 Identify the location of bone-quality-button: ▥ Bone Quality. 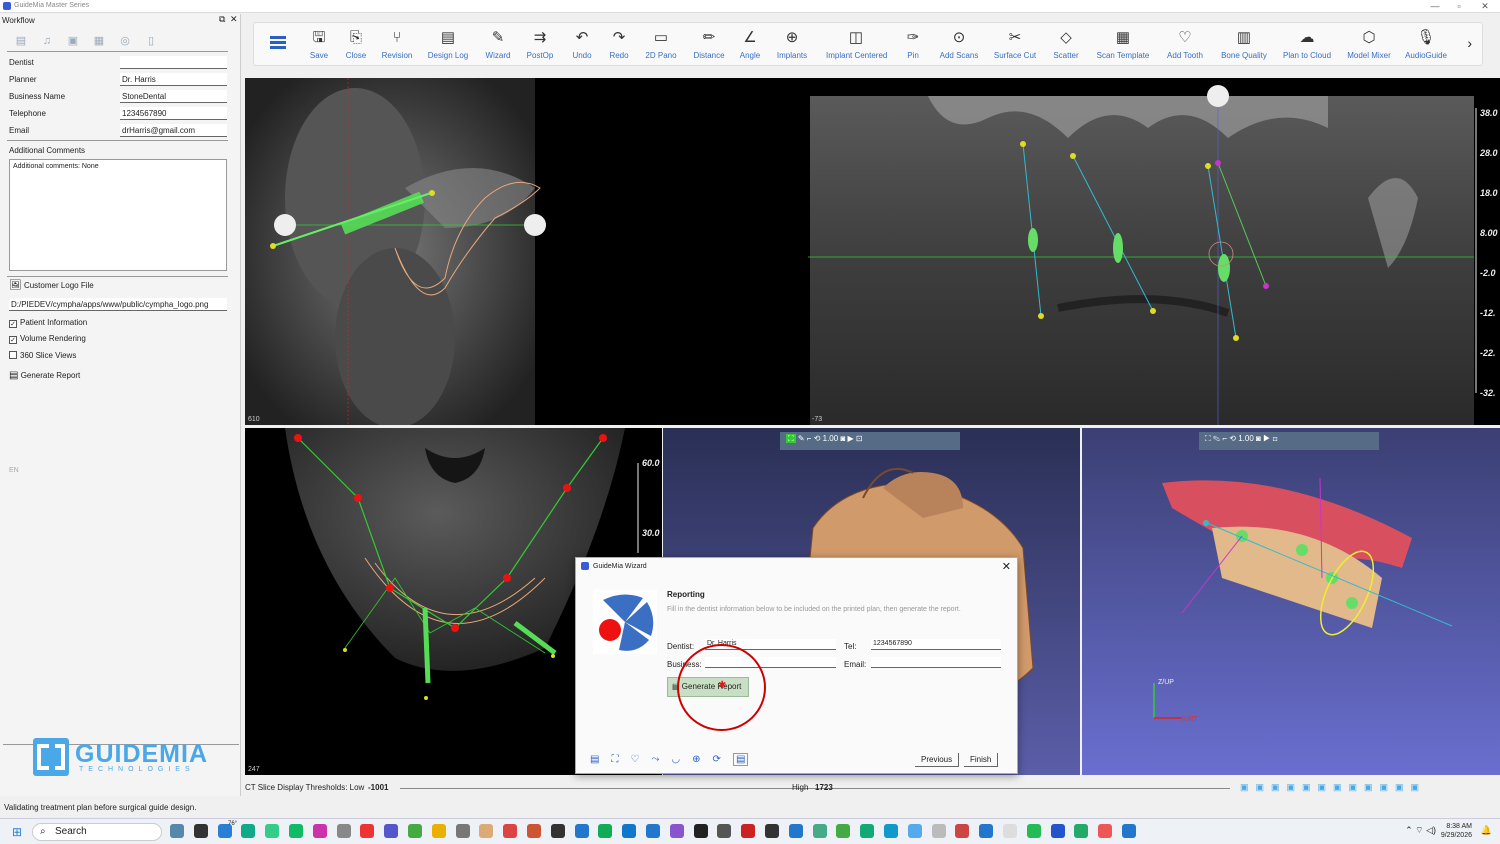
(1244, 44).